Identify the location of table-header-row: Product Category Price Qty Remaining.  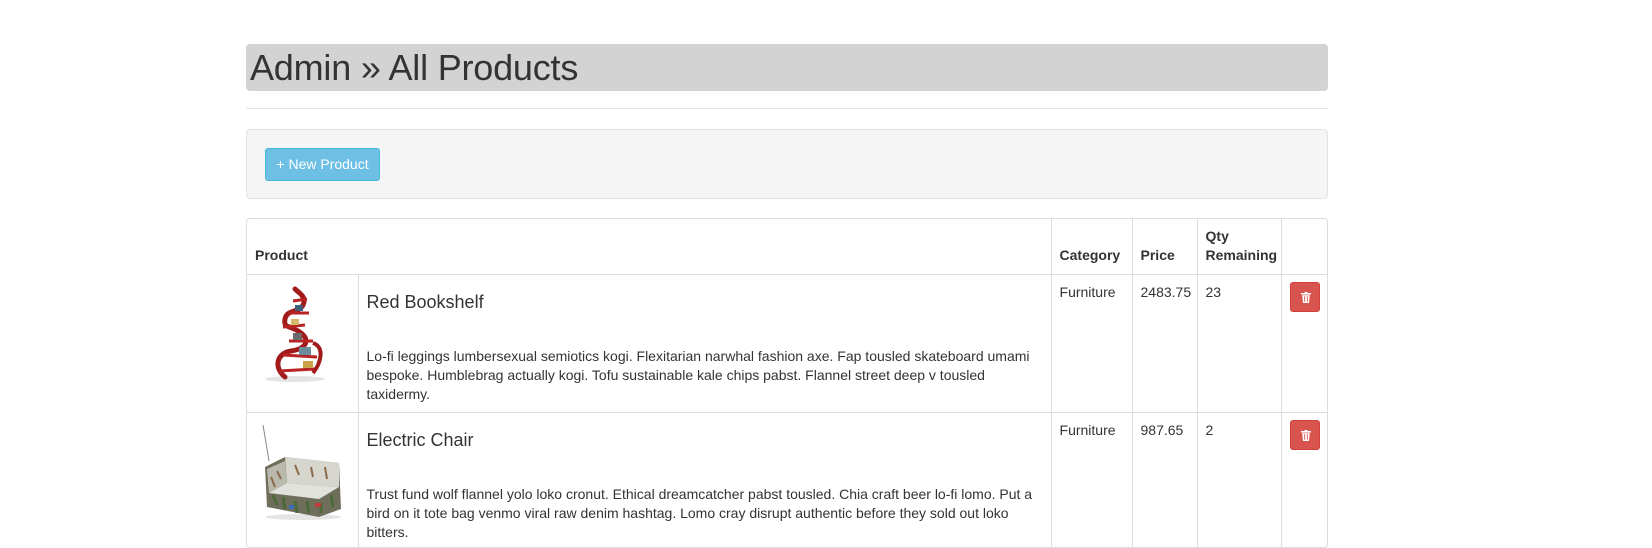
(787, 247).